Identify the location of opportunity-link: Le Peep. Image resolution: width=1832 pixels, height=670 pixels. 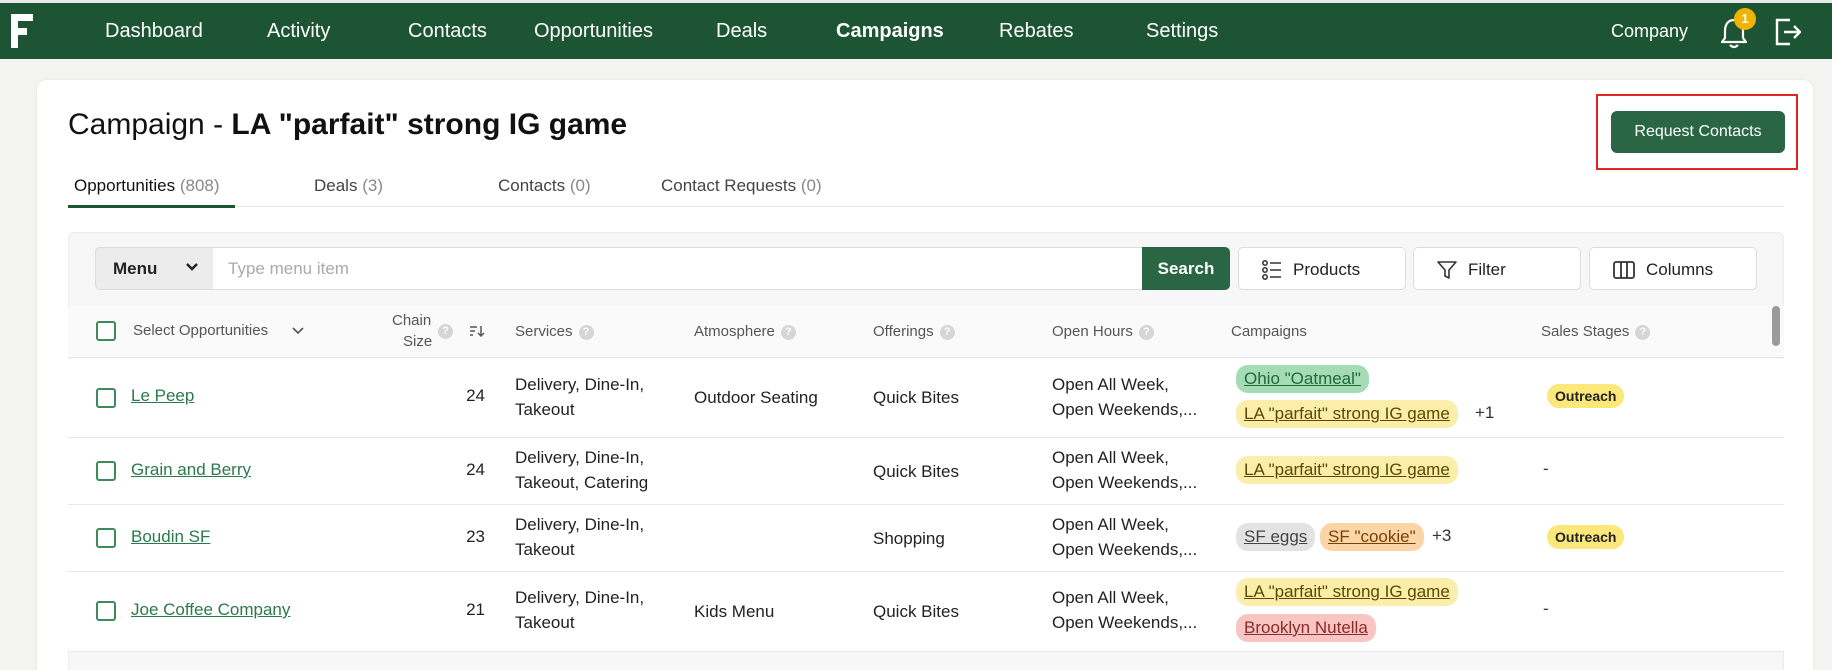
(162, 396).